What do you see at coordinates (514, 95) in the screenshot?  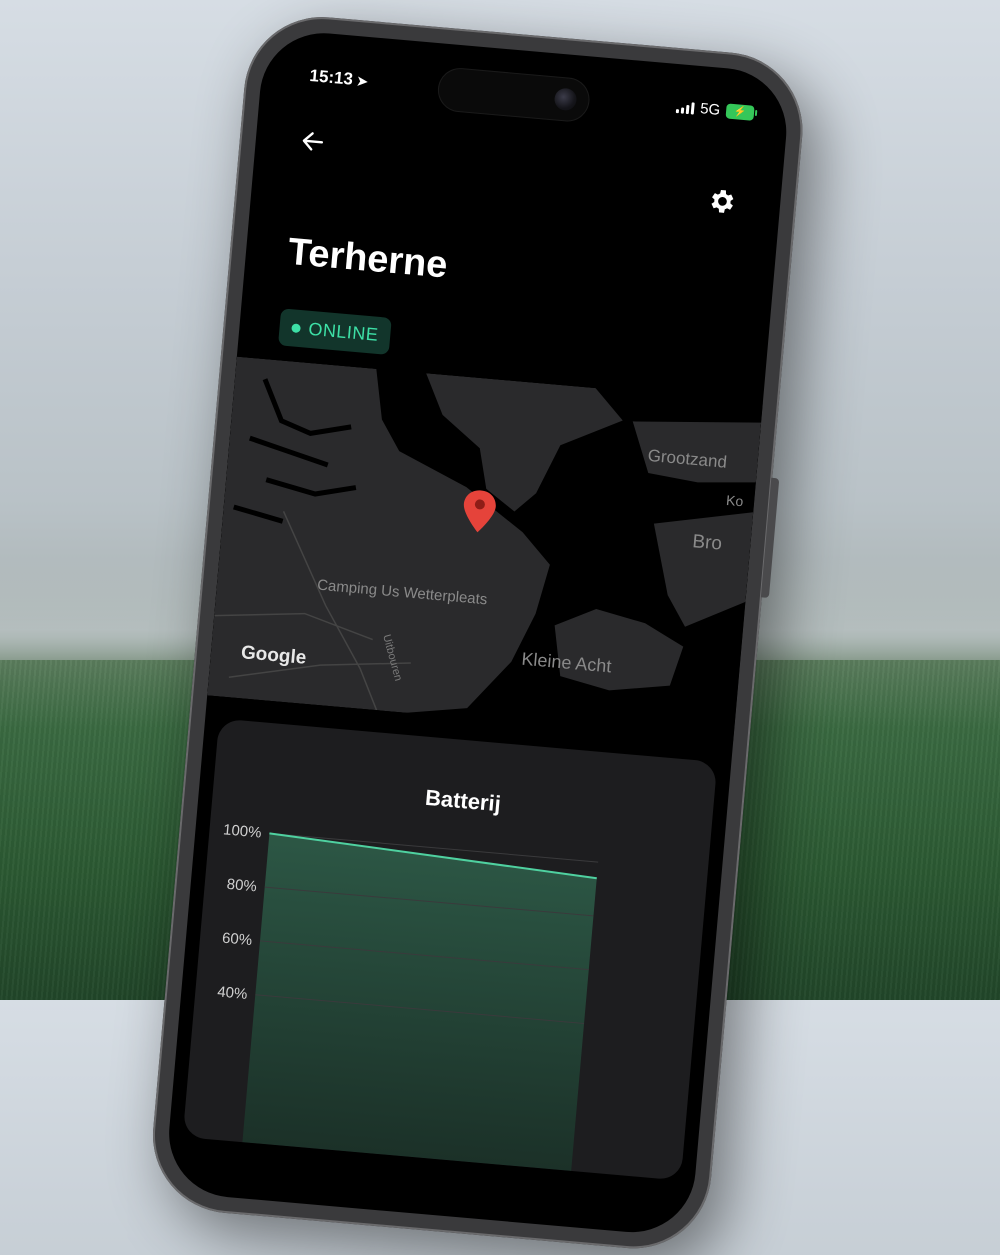 I see `dynamic-island` at bounding box center [514, 95].